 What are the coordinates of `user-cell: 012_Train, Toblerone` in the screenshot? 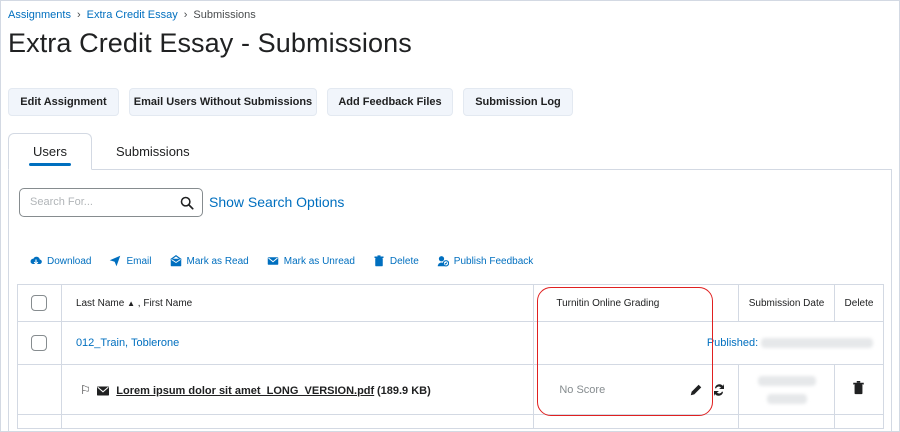 It's located at (297, 343).